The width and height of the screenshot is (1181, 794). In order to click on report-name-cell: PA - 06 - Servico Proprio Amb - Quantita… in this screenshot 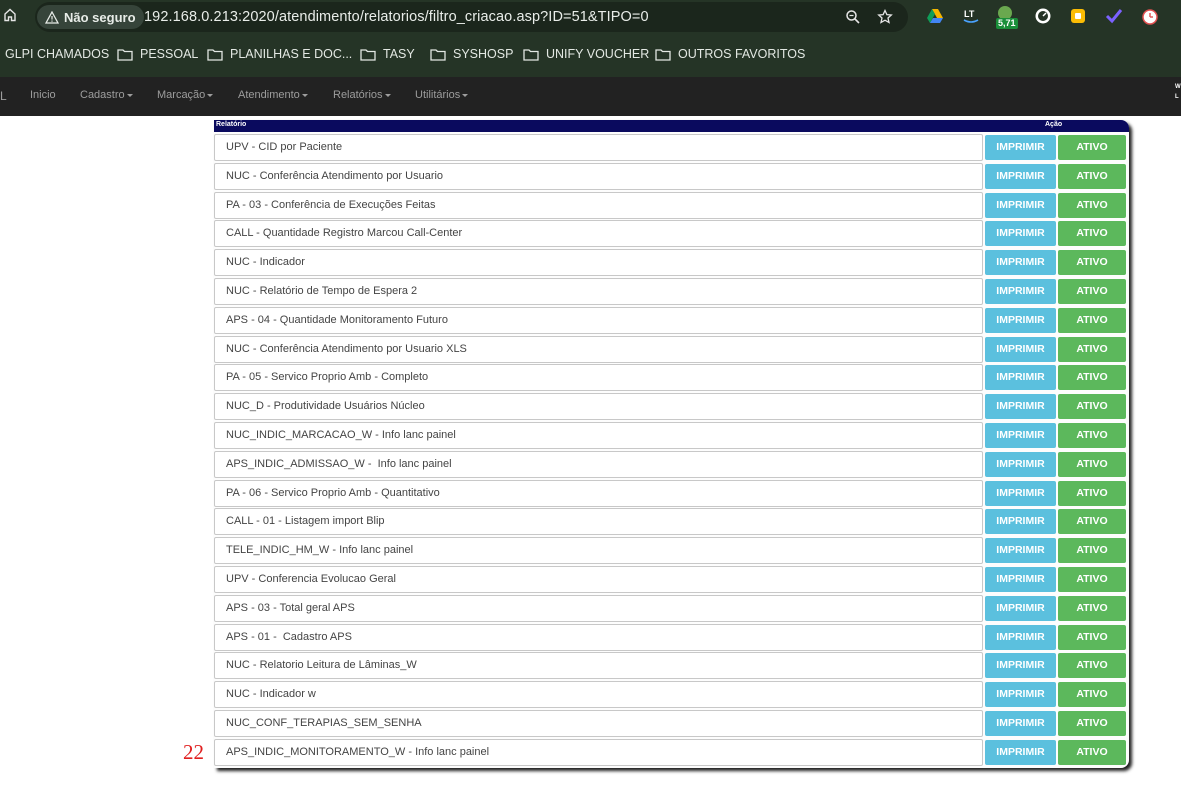, I will do `click(598, 493)`.